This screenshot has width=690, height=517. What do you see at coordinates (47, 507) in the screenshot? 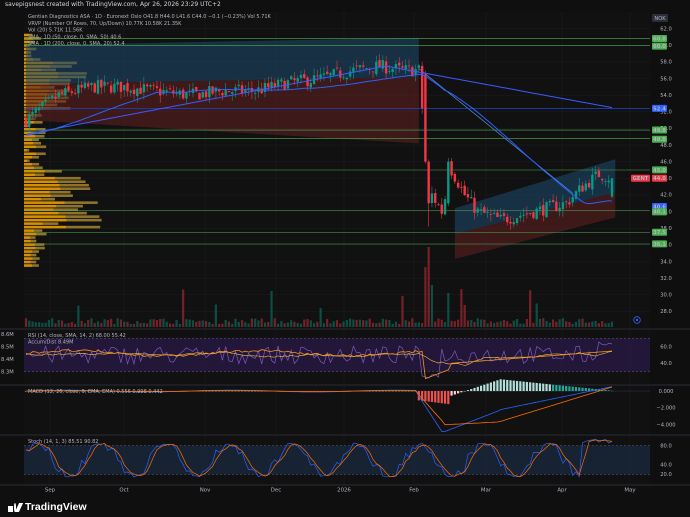
I see `tradingview-logo: TradingView` at bounding box center [47, 507].